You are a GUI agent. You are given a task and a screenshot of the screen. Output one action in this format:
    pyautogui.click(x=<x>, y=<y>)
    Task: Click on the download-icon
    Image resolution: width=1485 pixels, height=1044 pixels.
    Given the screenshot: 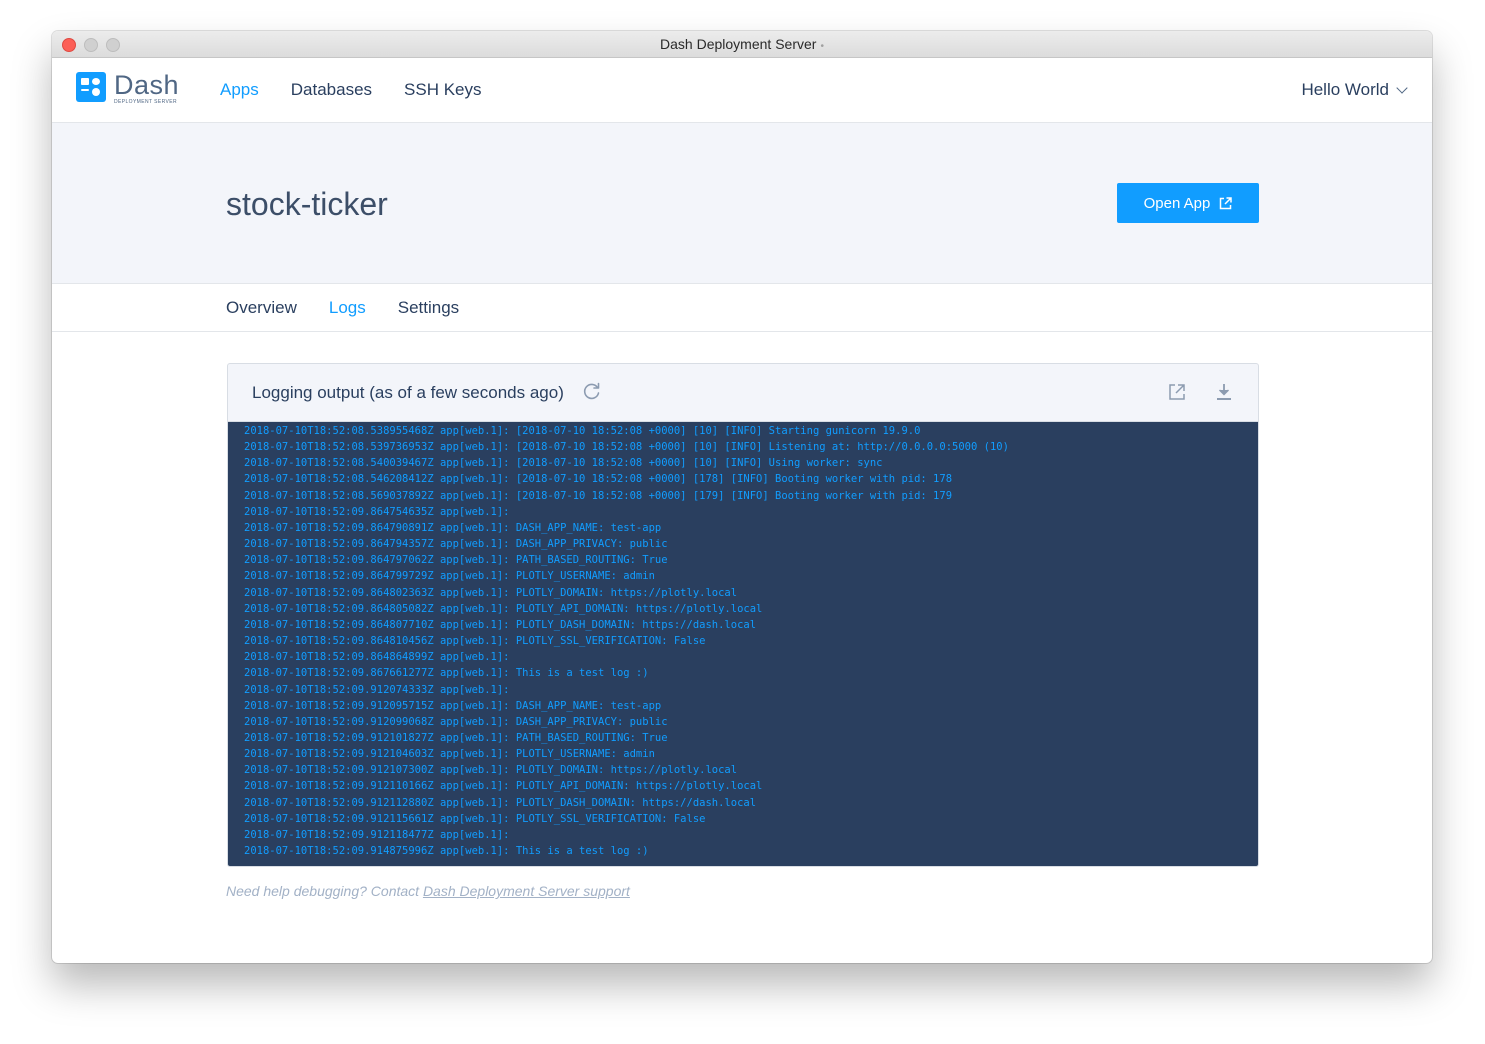 What is the action you would take?
    pyautogui.click(x=1224, y=392)
    